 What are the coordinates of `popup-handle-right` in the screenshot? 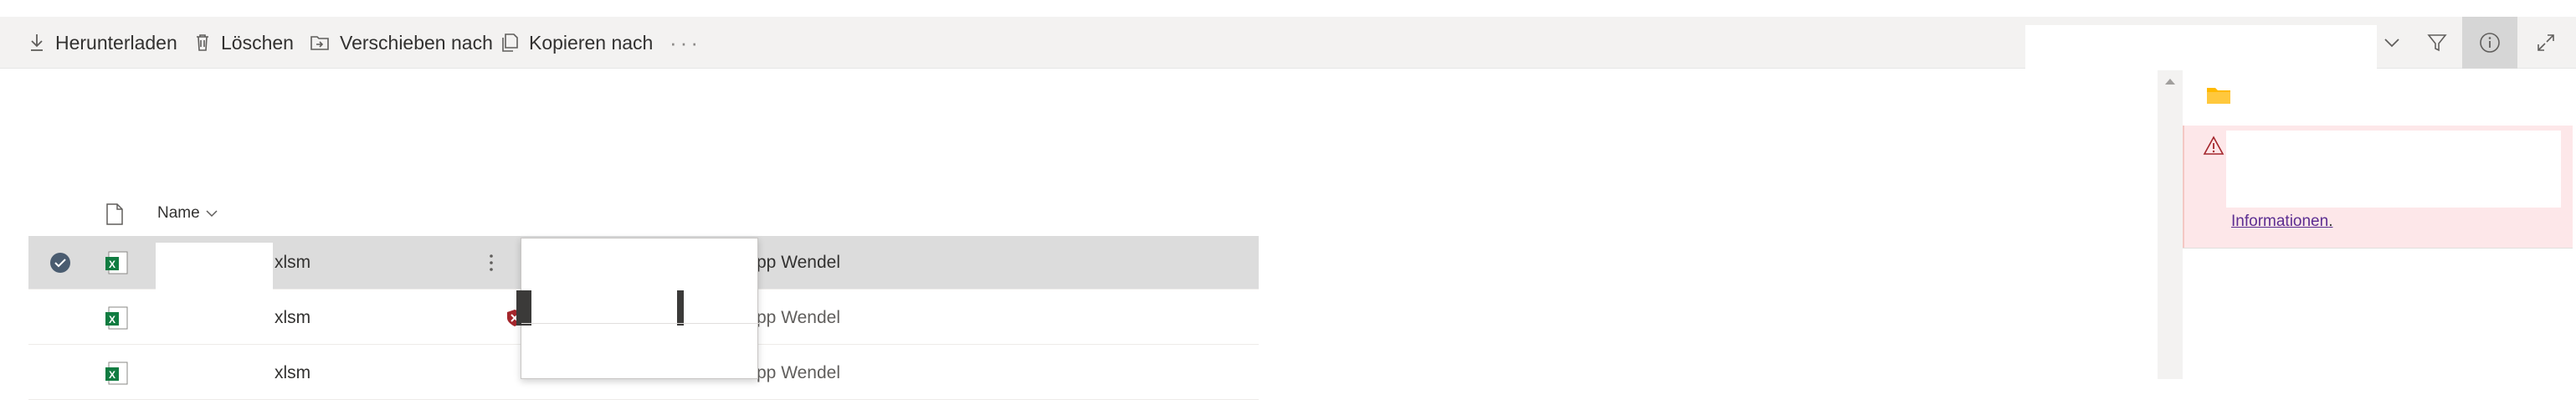 It's located at (680, 308).